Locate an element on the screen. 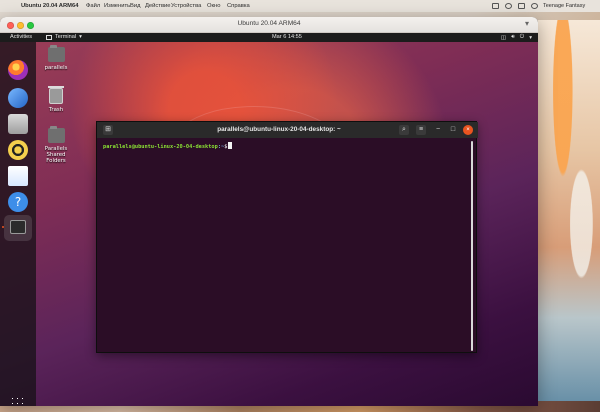 This screenshot has width=600, height=412. mail-icon is located at coordinates (18, 98).